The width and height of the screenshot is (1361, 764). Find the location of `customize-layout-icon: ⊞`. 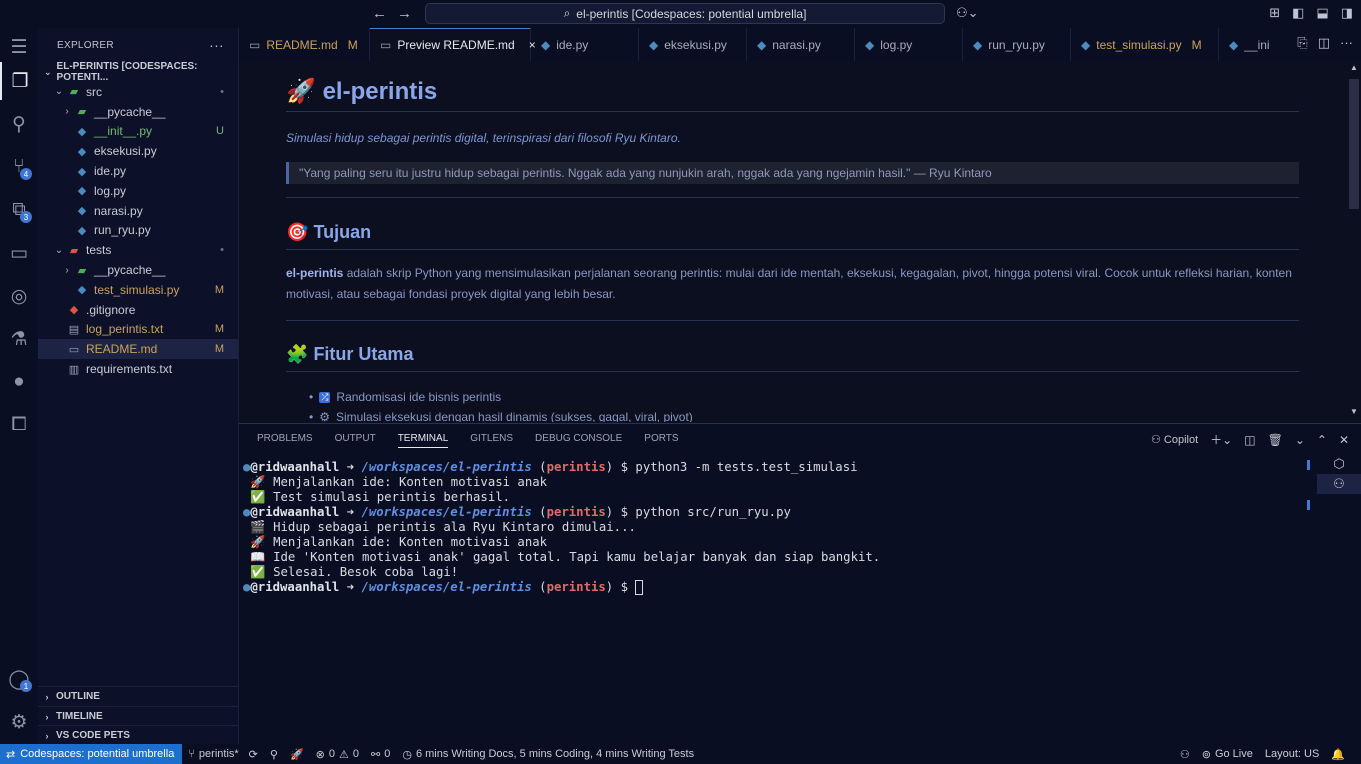

customize-layout-icon: ⊞ is located at coordinates (1274, 13).